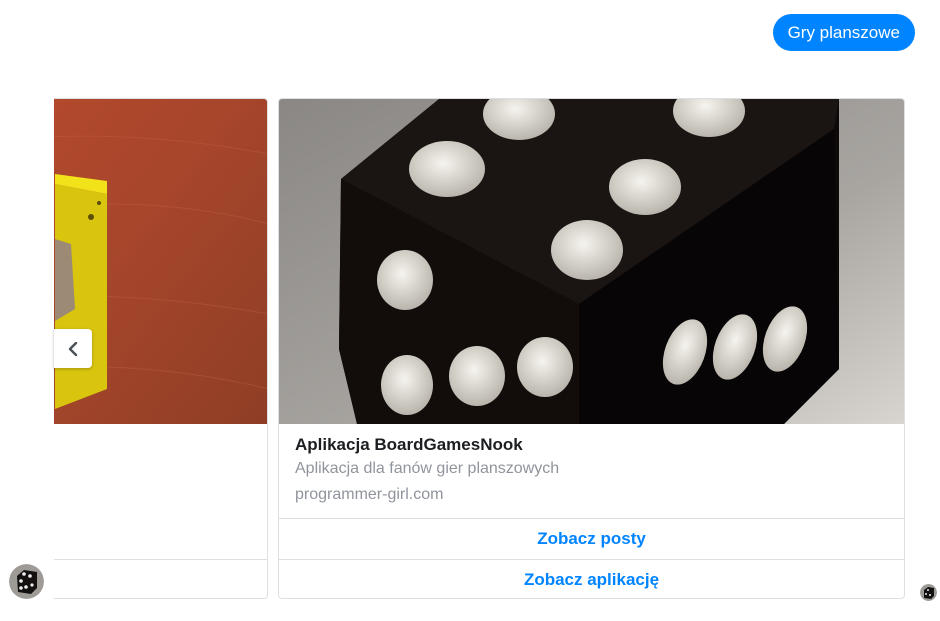  I want to click on card-title: Aplikacja BoardGamesNook, so click(409, 444).